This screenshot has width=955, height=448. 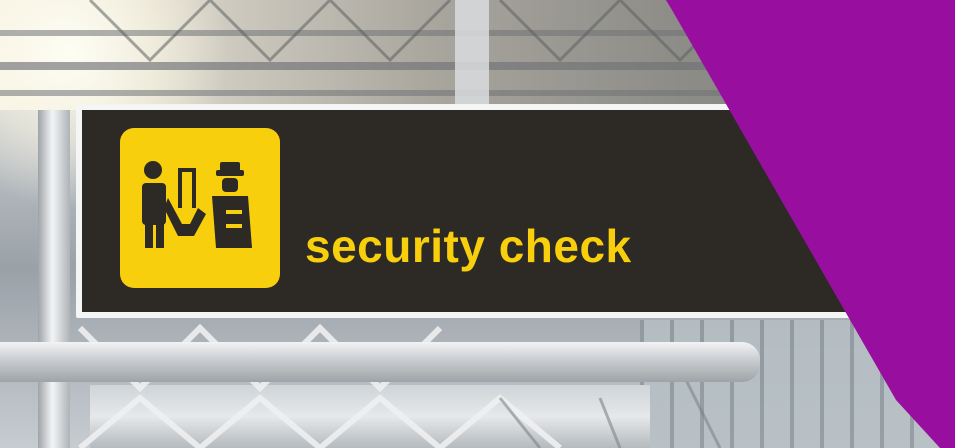 What do you see at coordinates (54, 279) in the screenshot?
I see `sign-post` at bounding box center [54, 279].